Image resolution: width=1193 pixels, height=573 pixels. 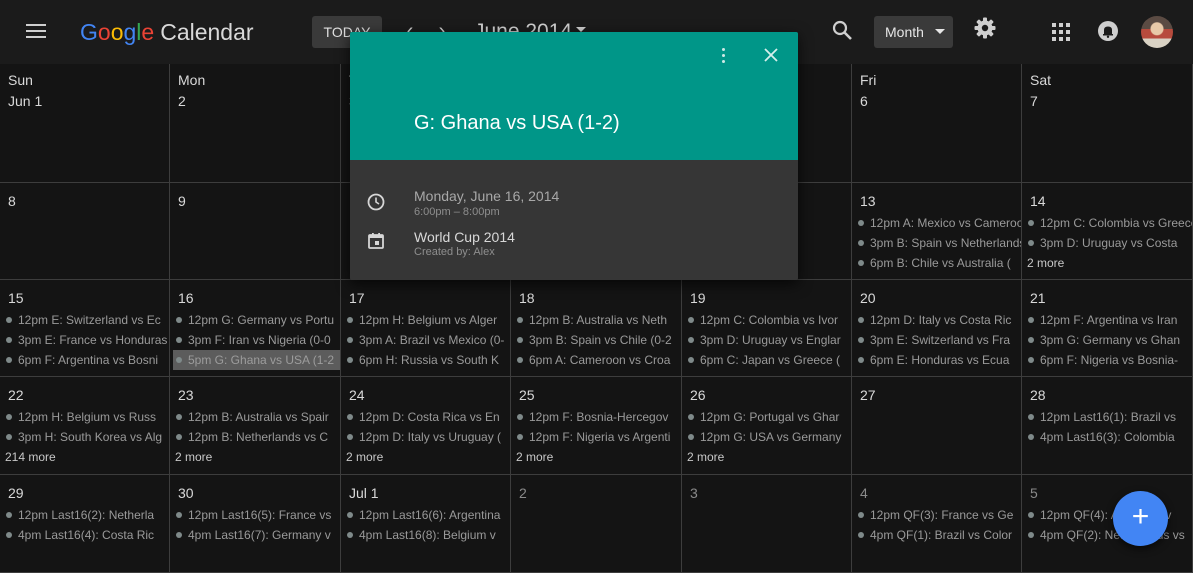 I want to click on main-menu-icon, so click(x=36, y=32).